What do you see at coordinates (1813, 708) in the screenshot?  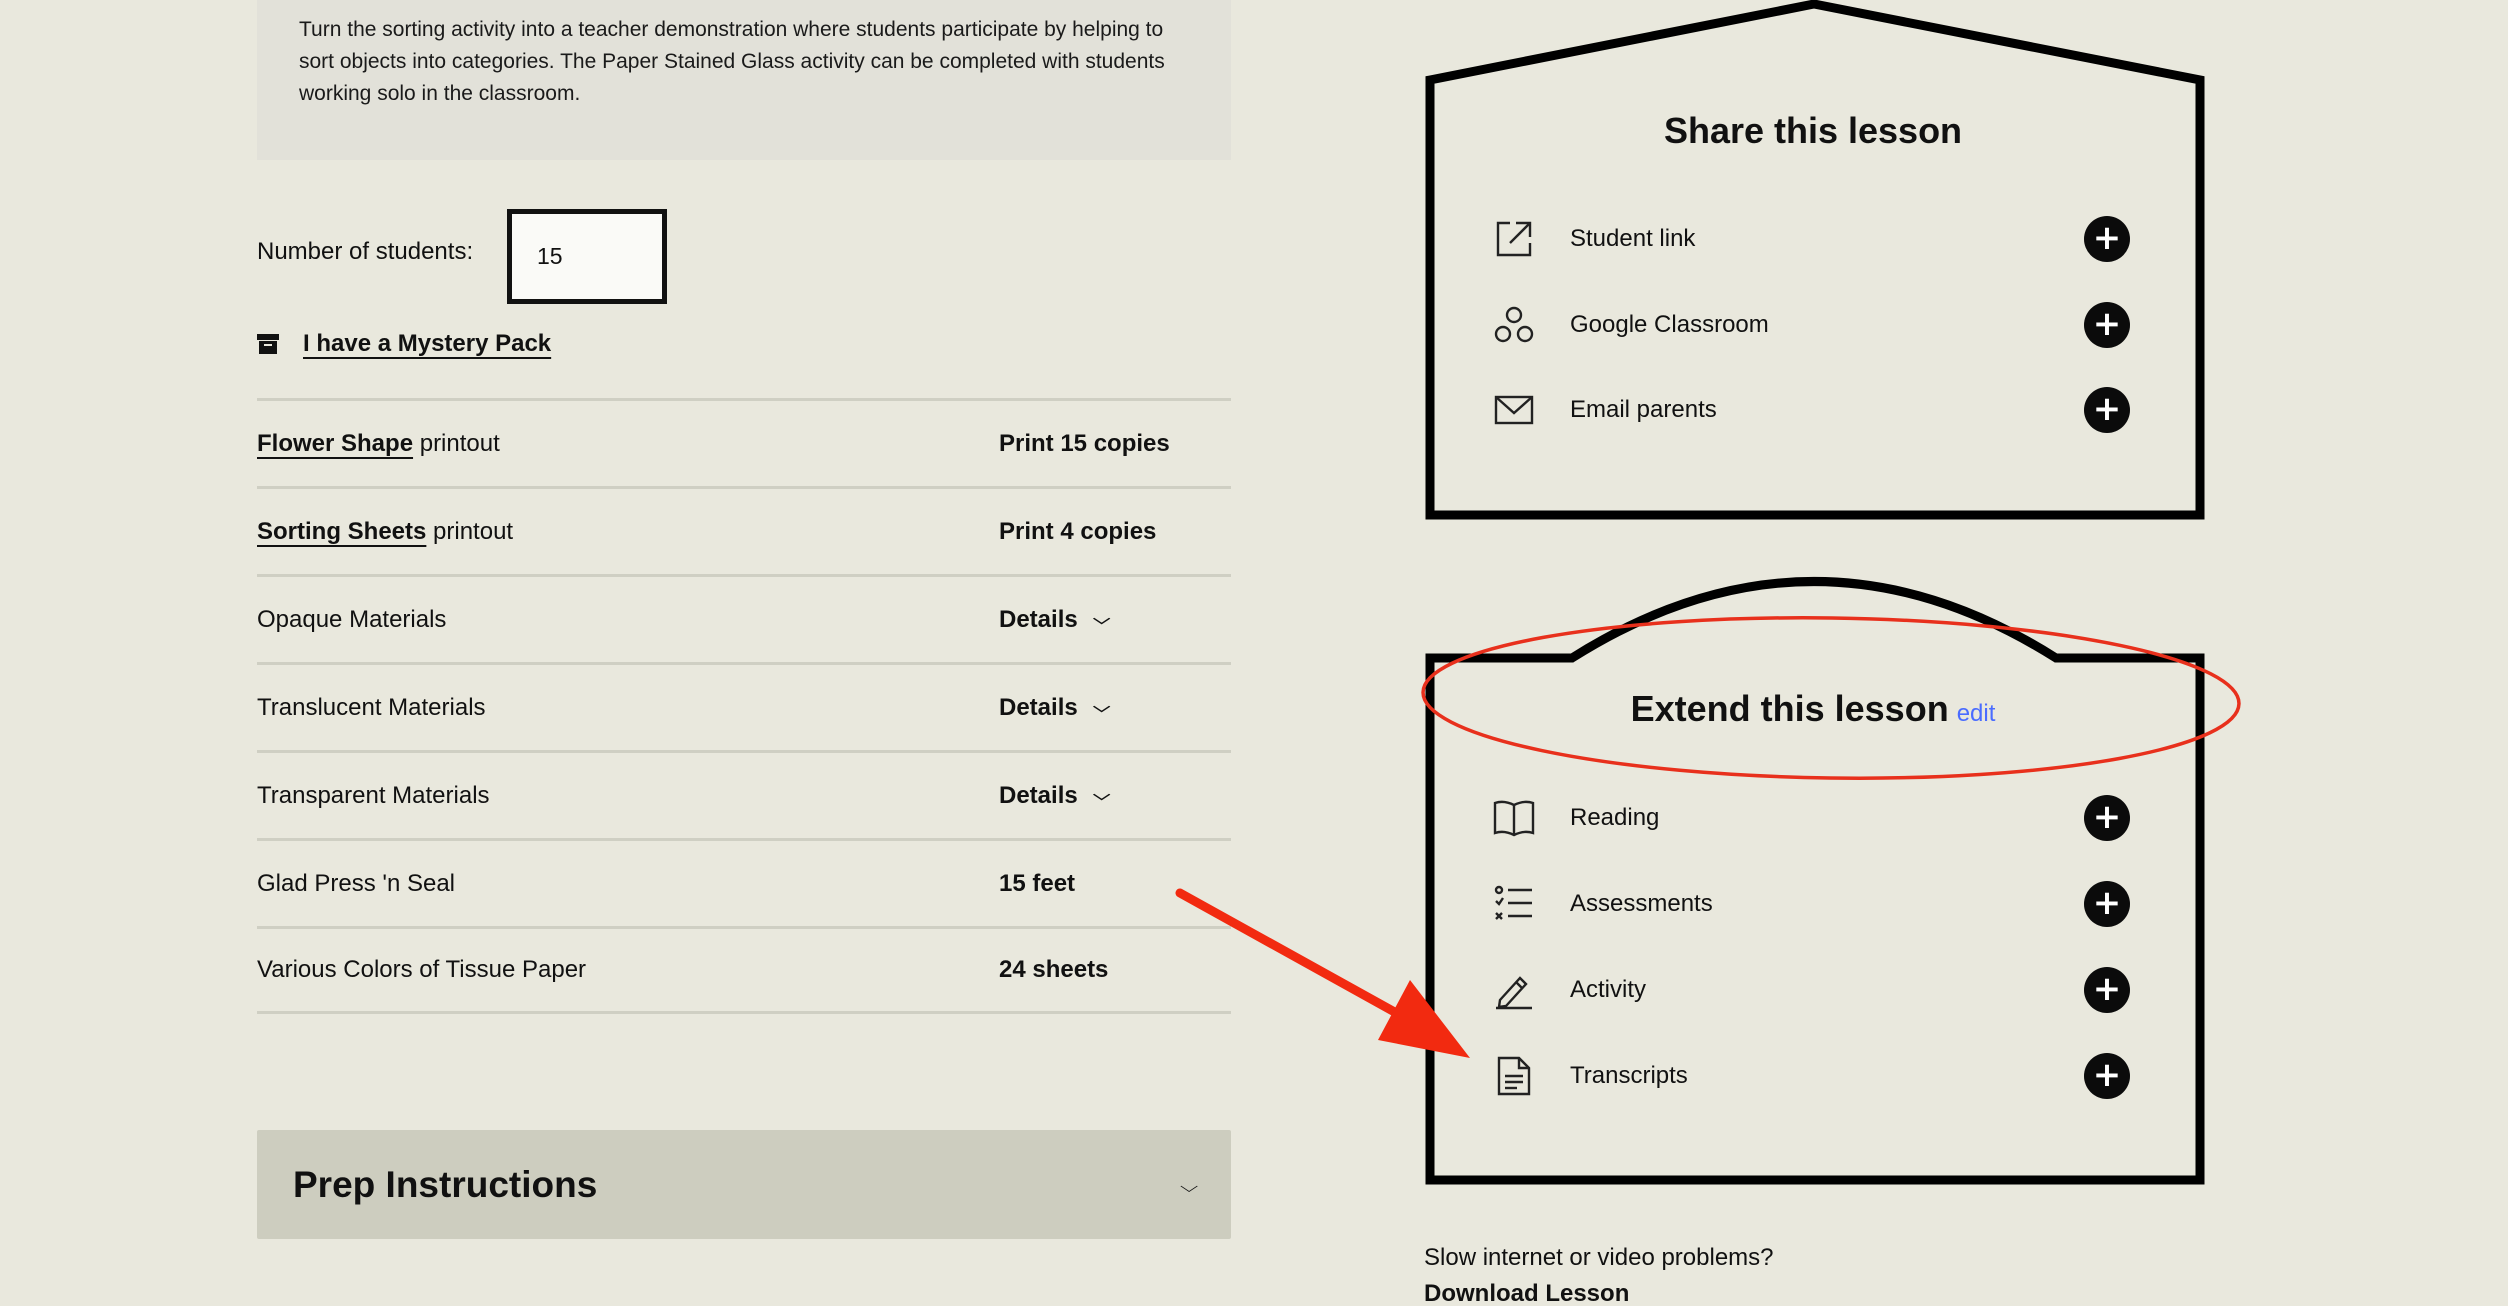 I see `extend-title: Extend this lesson edit` at bounding box center [1813, 708].